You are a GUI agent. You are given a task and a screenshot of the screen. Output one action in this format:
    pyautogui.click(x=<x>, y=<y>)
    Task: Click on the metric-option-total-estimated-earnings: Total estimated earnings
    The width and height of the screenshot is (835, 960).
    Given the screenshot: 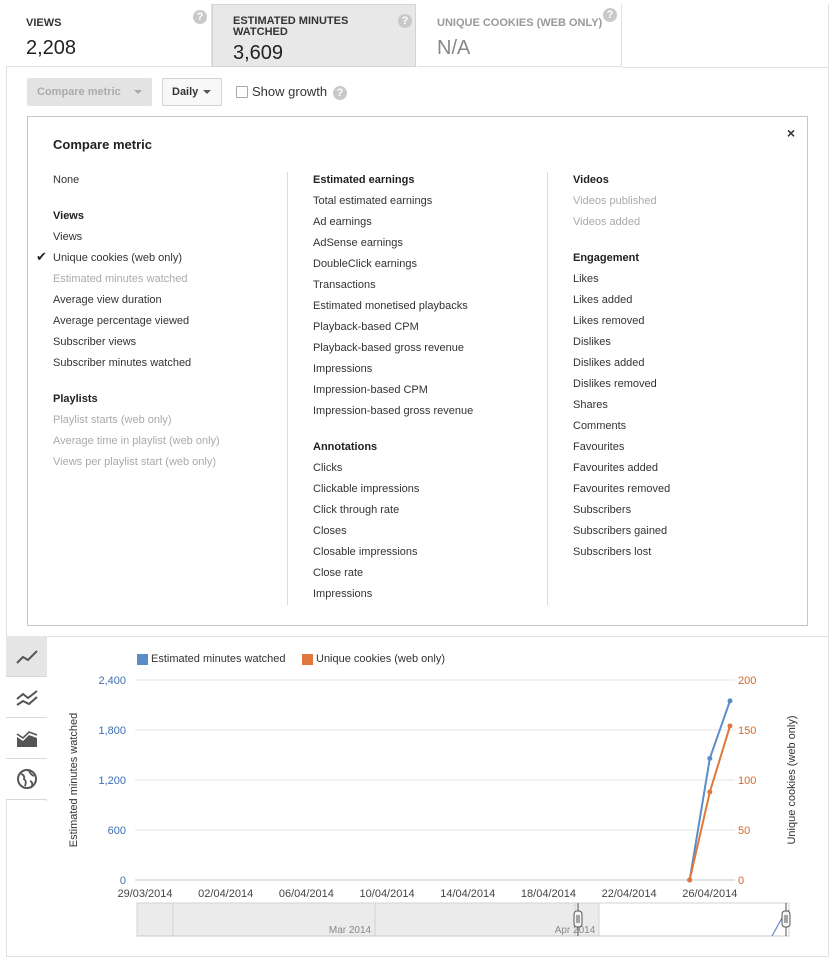 What is the action you would take?
    pyautogui.click(x=393, y=203)
    